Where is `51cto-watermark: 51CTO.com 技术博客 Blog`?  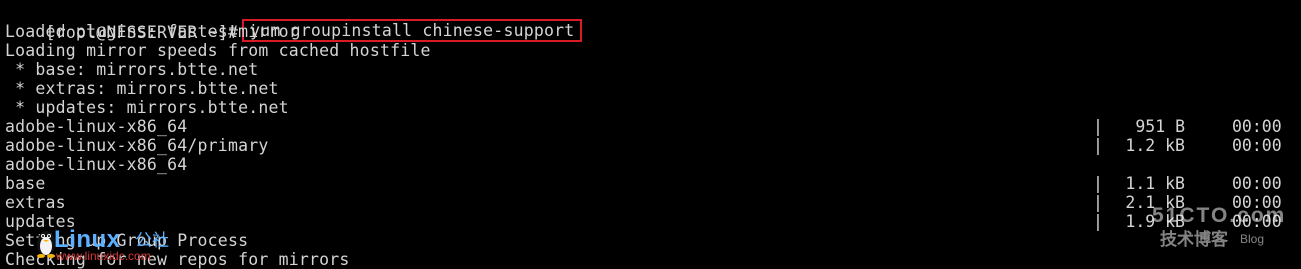 51cto-watermark: 51CTO.com 技术博客 Blog is located at coordinates (1217, 234).